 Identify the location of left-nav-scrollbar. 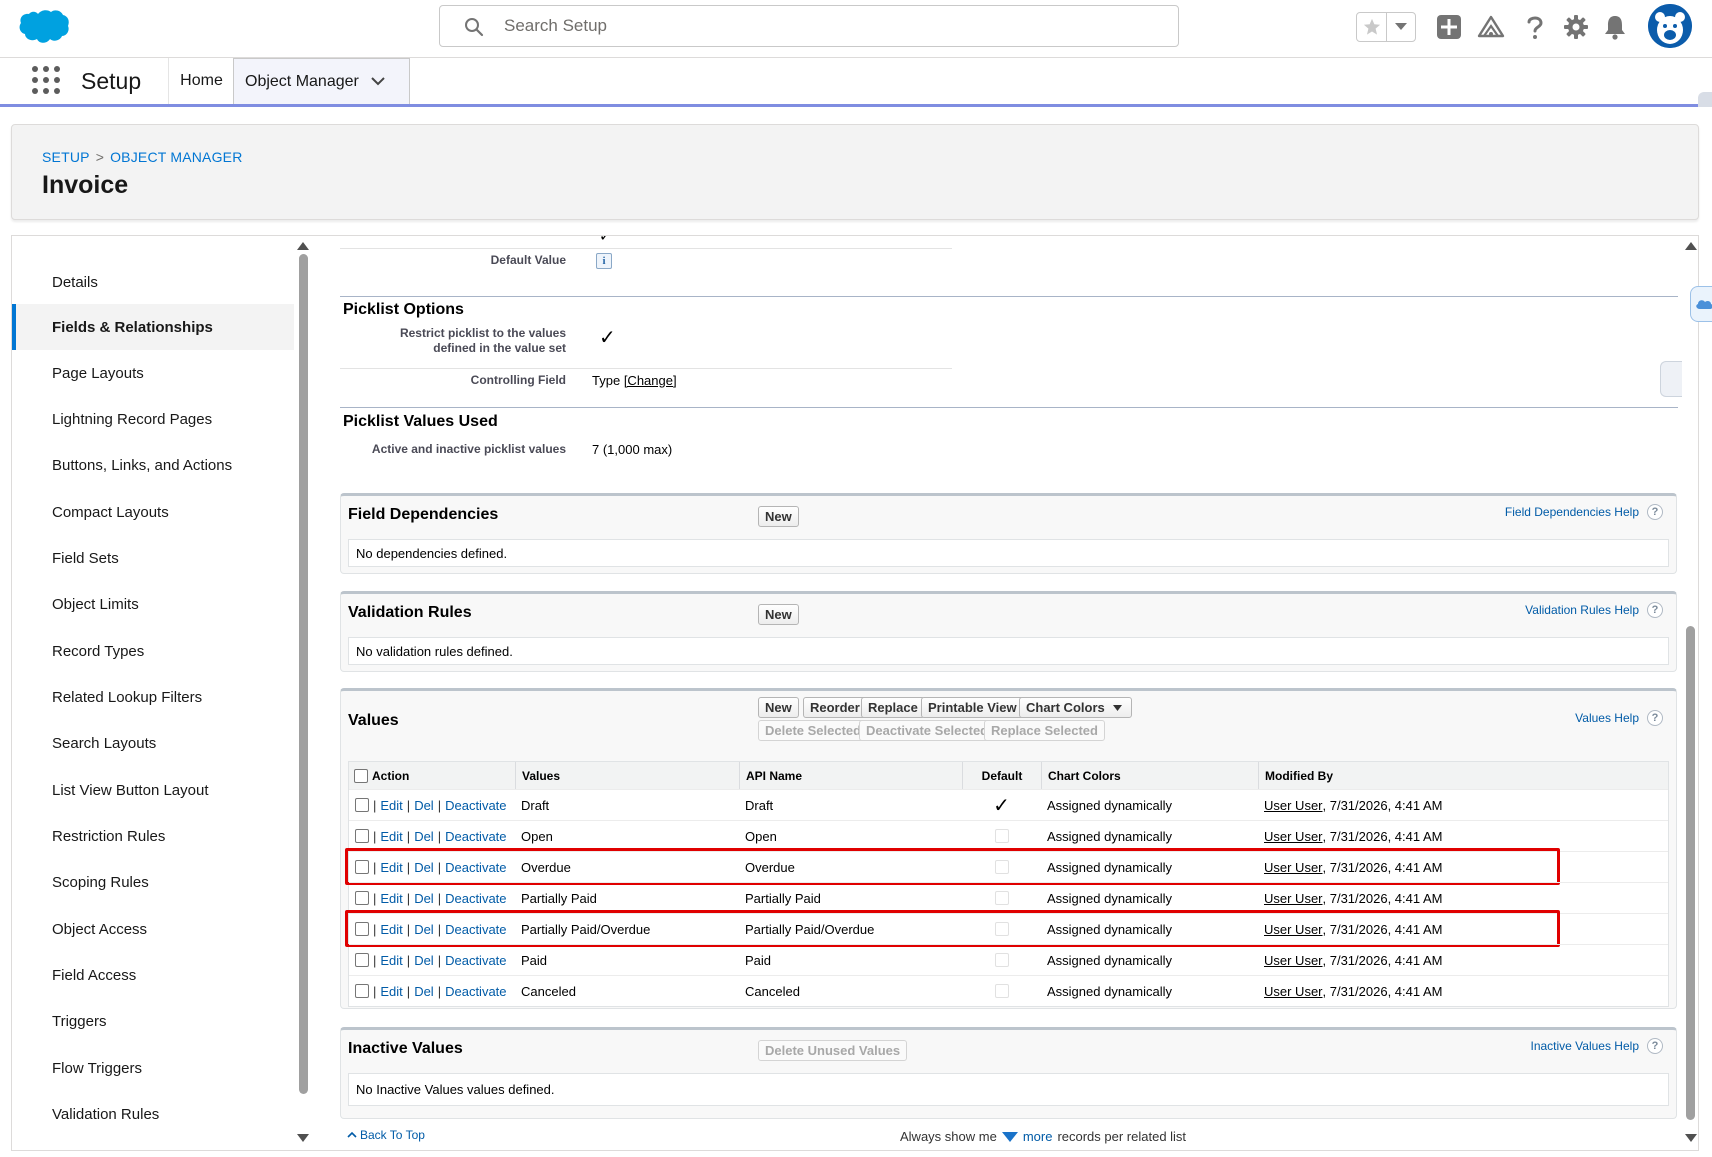
(303, 693).